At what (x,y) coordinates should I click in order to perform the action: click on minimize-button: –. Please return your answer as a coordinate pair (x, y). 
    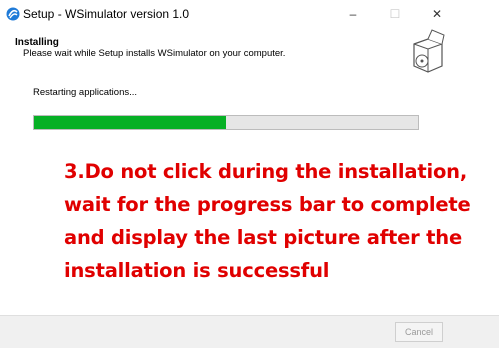
    Looking at the image, I should click on (353, 14).